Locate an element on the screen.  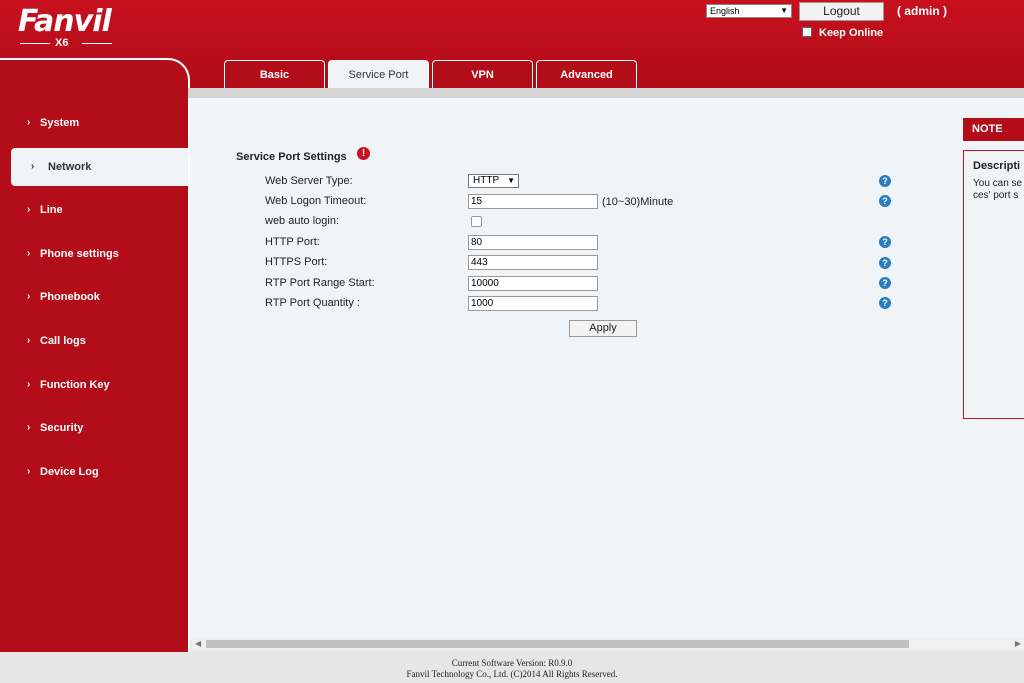
note-text-line: ces' port s is located at coordinates (996, 195).